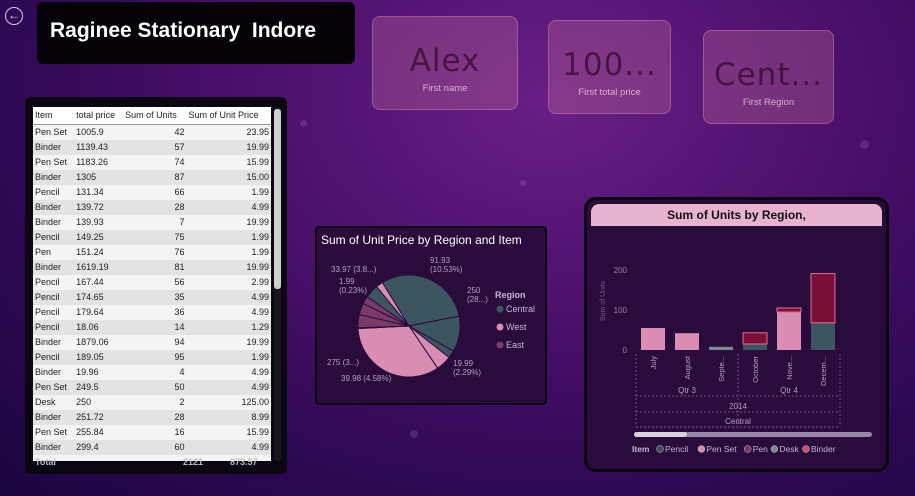 The image size is (915, 496). What do you see at coordinates (99, 417) in the screenshot?
I see `cell-total-price: 251.72` at bounding box center [99, 417].